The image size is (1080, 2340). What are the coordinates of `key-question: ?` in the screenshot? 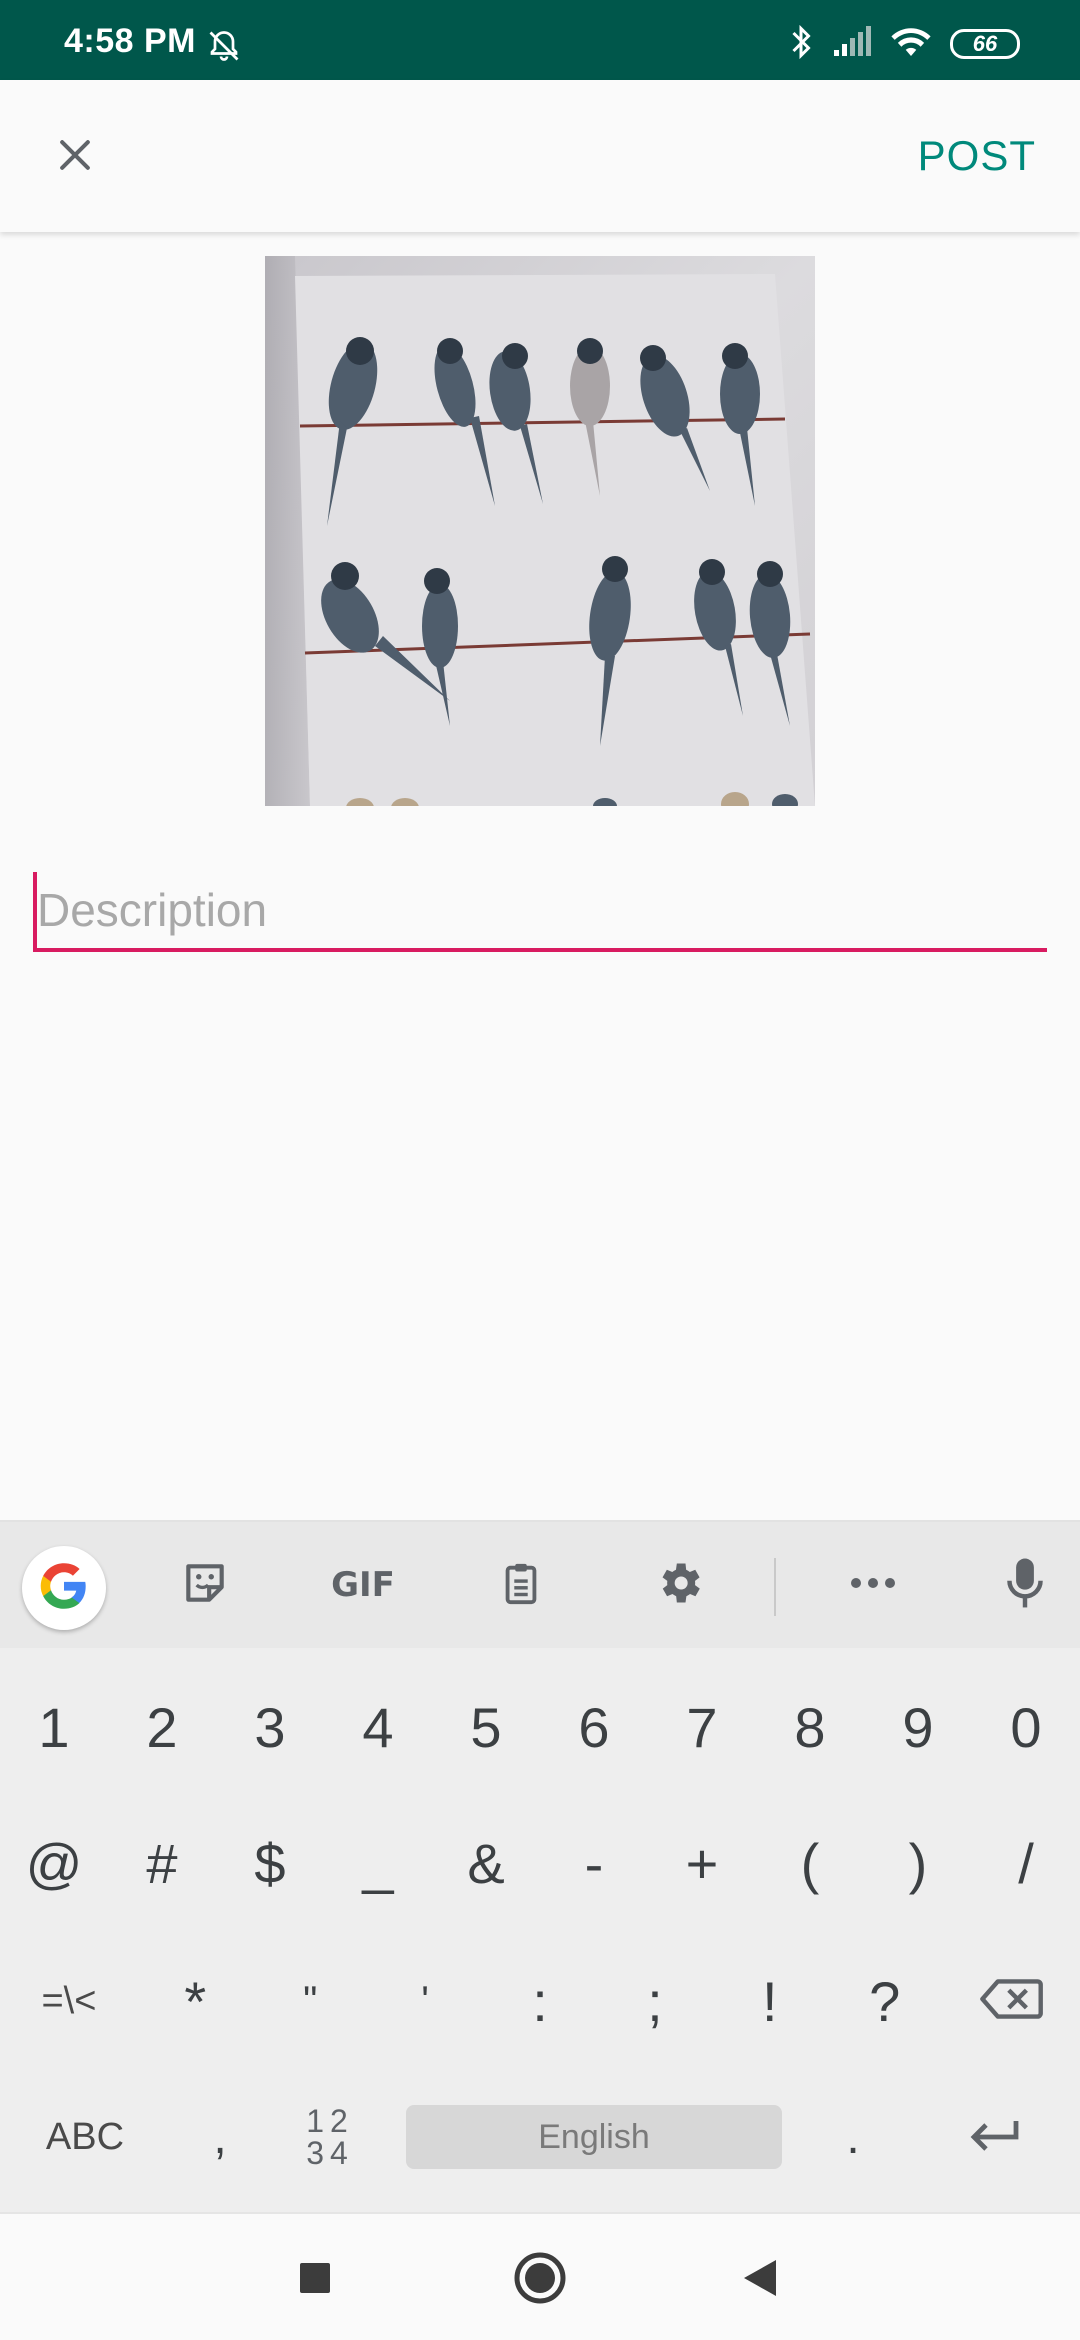 It's located at (884, 2001).